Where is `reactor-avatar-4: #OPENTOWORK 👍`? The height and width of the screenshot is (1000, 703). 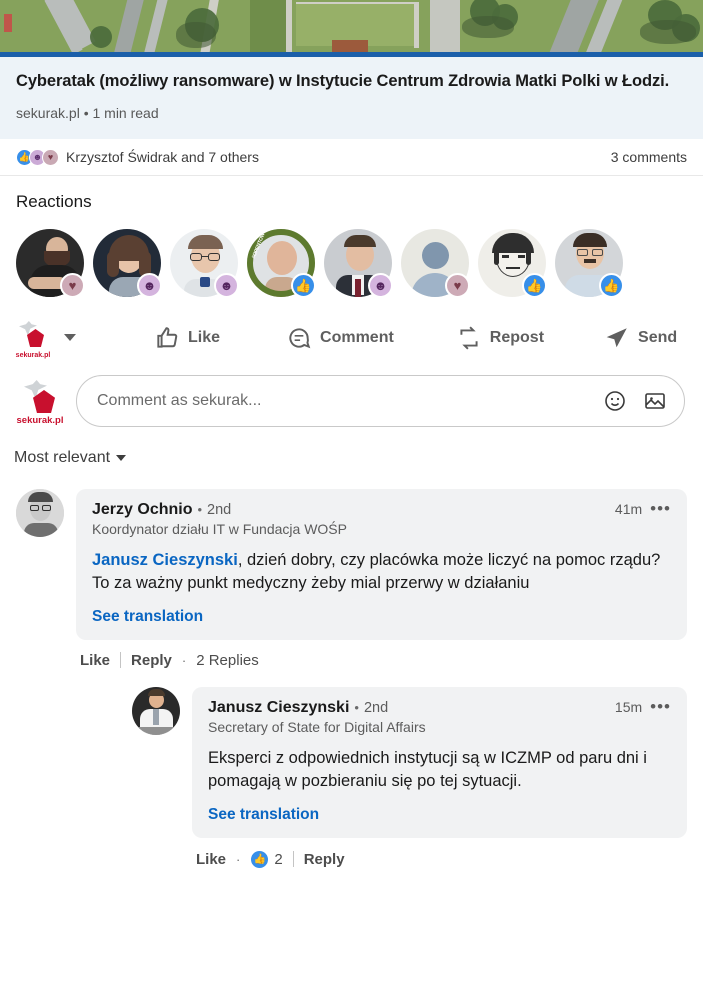 reactor-avatar-4: #OPENTOWORK 👍 is located at coordinates (281, 260).